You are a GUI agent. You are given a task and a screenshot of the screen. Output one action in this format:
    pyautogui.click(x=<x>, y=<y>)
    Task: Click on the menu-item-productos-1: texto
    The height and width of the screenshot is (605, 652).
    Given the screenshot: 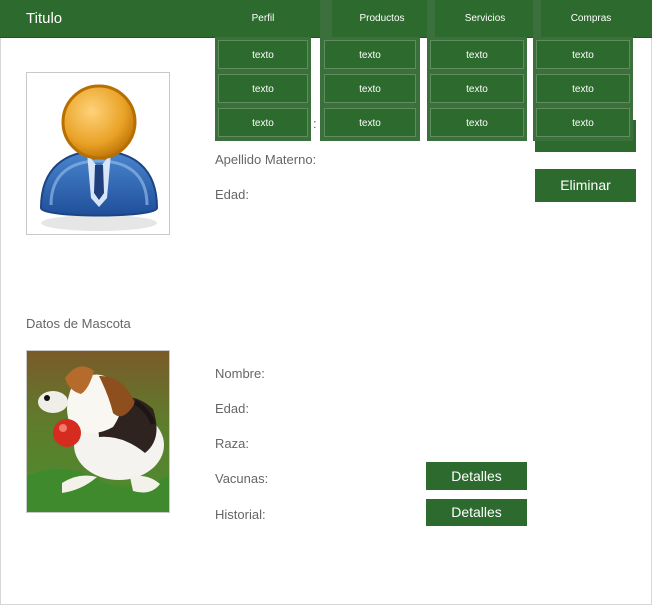 What is the action you would take?
    pyautogui.click(x=370, y=54)
    